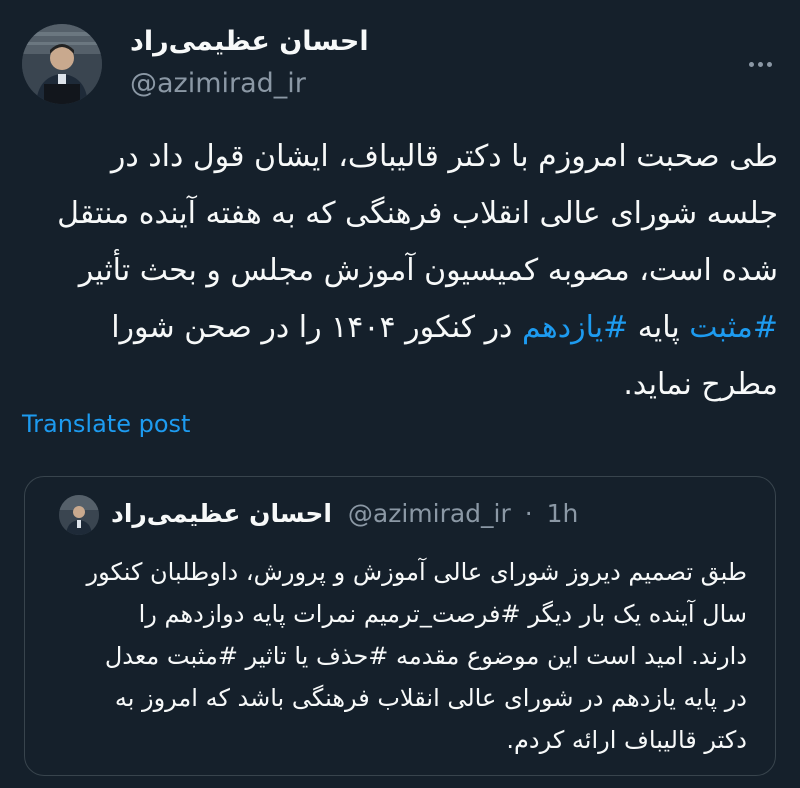 The image size is (800, 788). What do you see at coordinates (700, 384) in the screenshot?
I see `tweet-line: مطرح نماید.` at bounding box center [700, 384].